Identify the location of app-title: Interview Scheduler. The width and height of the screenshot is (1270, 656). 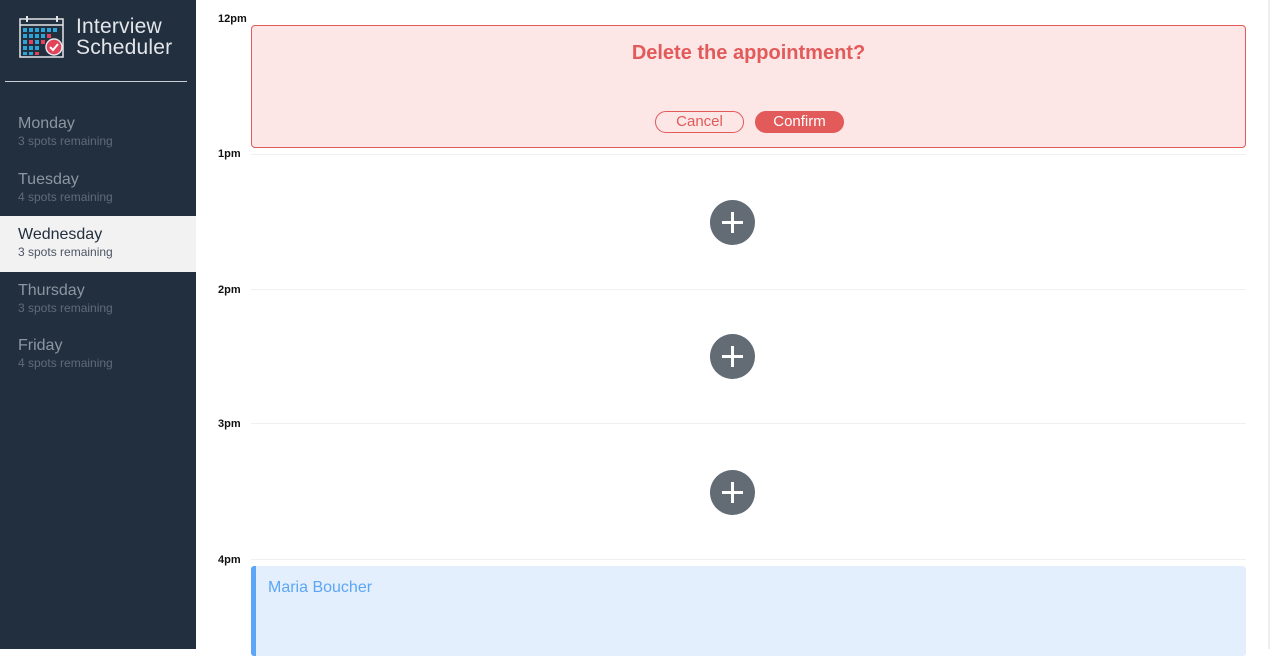
(124, 37).